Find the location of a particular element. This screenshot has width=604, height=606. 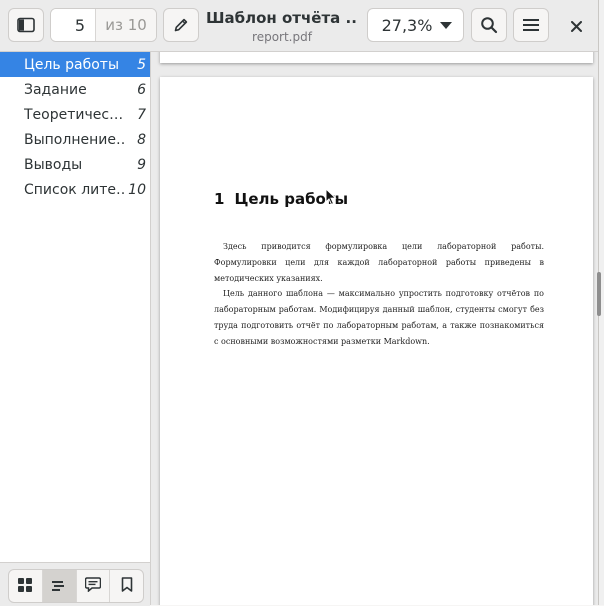

search-icon is located at coordinates (489, 25).